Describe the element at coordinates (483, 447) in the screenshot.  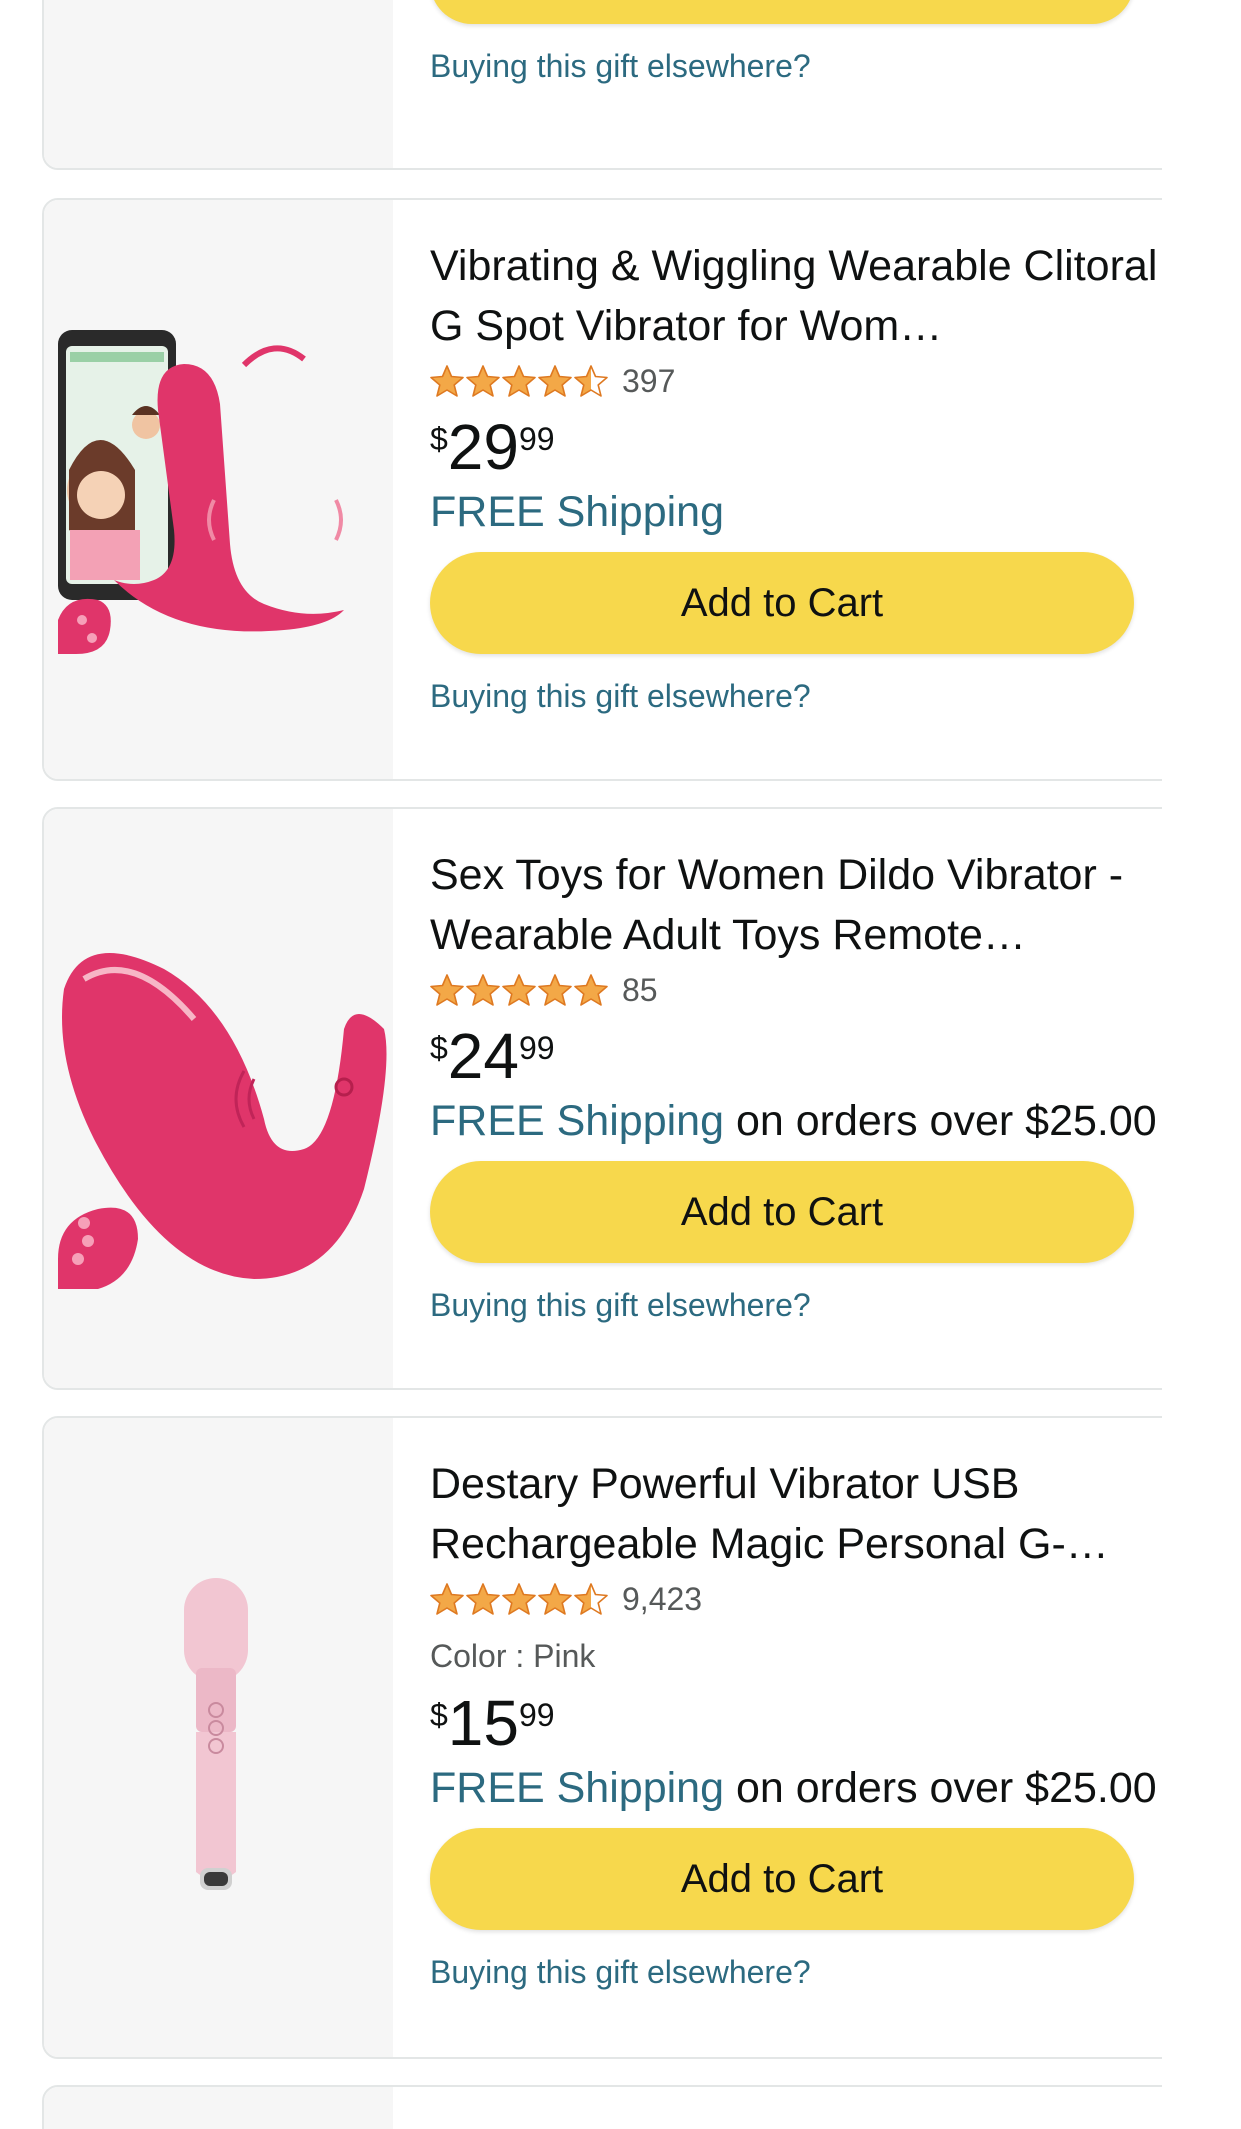
I see `price-whole: 29` at that location.